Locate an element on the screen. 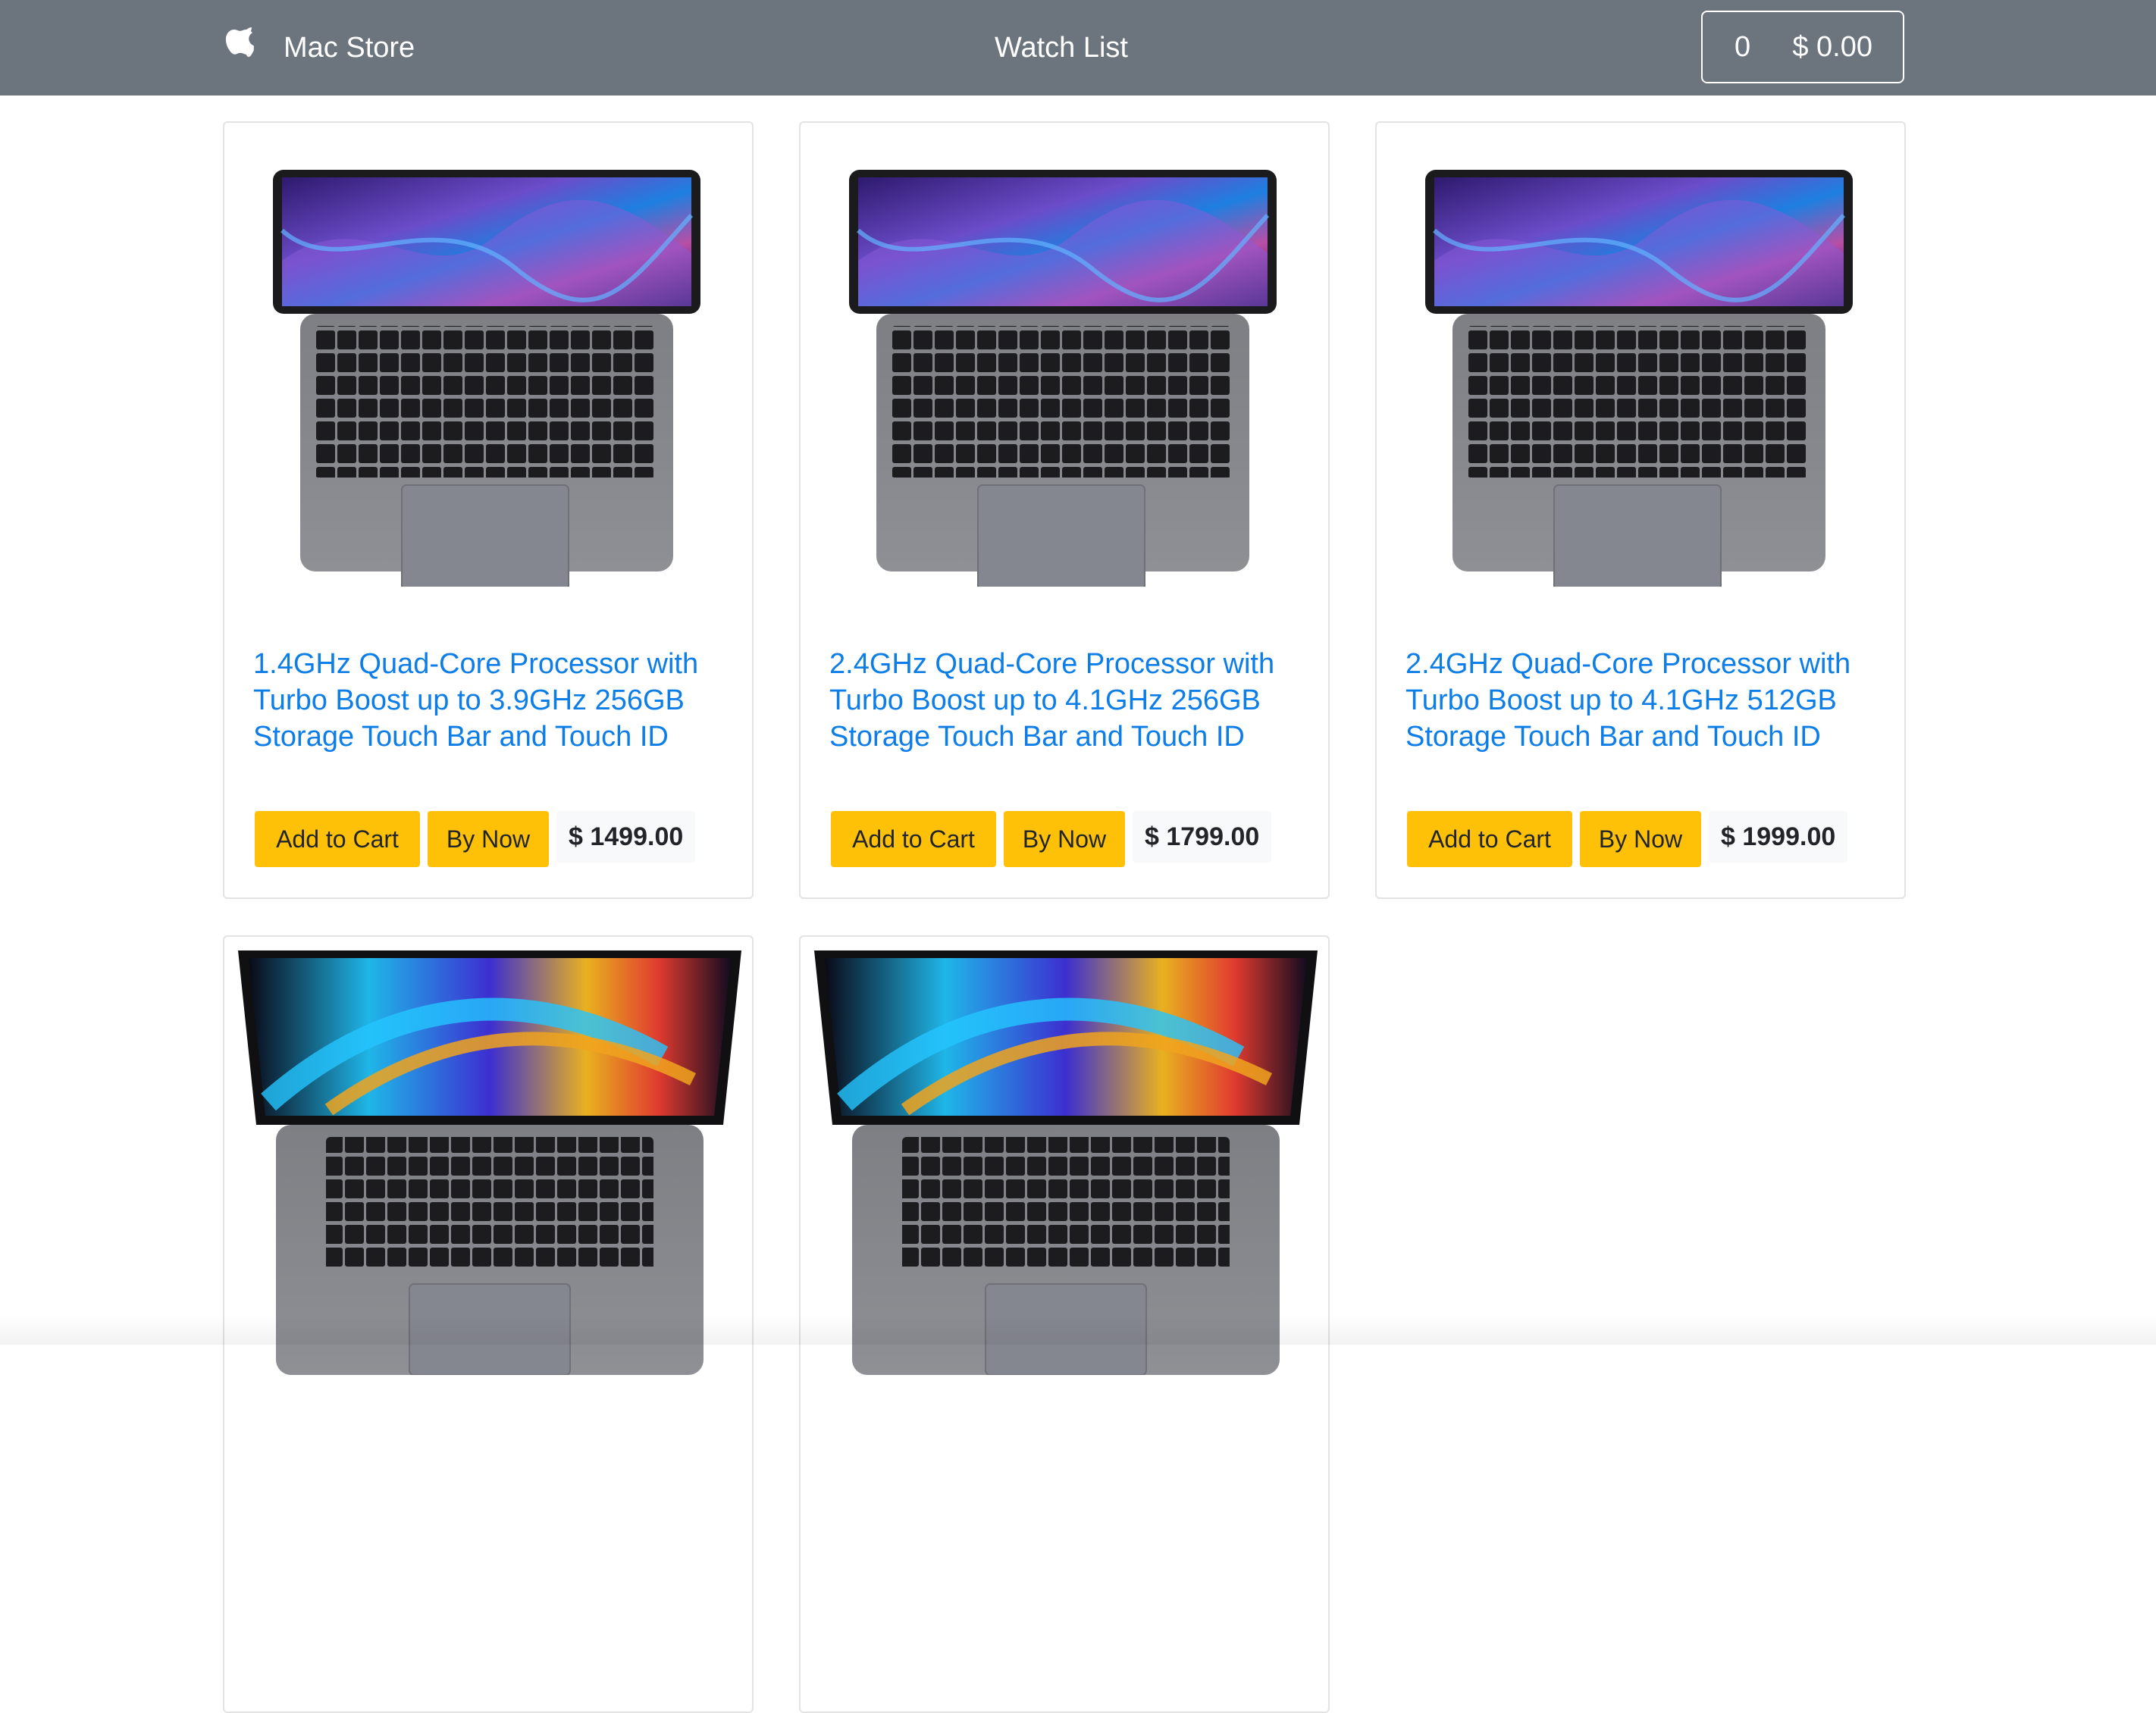 This screenshot has width=2156, height=1713. cart-button: 0 $ 0.00 is located at coordinates (1802, 47).